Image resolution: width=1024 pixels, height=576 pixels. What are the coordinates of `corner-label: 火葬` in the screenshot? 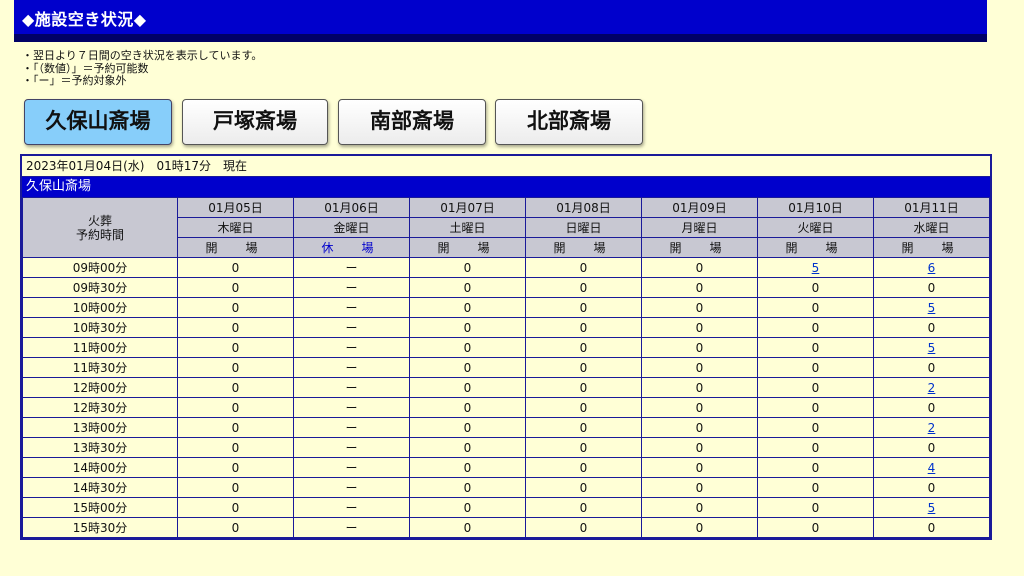 It's located at (99, 220).